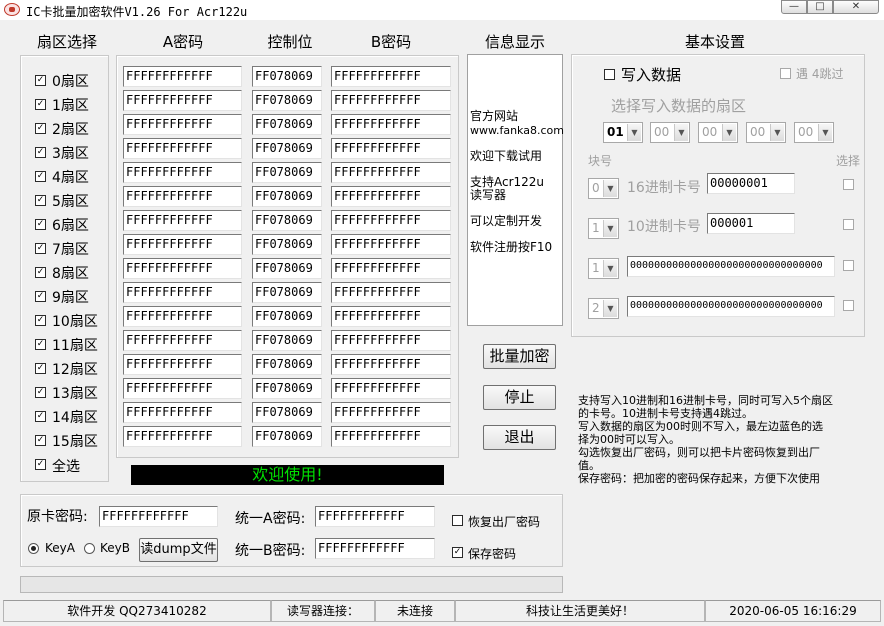 This screenshot has width=884, height=626. I want to click on write-sector-combo-4: 00 ▼, so click(766, 132).